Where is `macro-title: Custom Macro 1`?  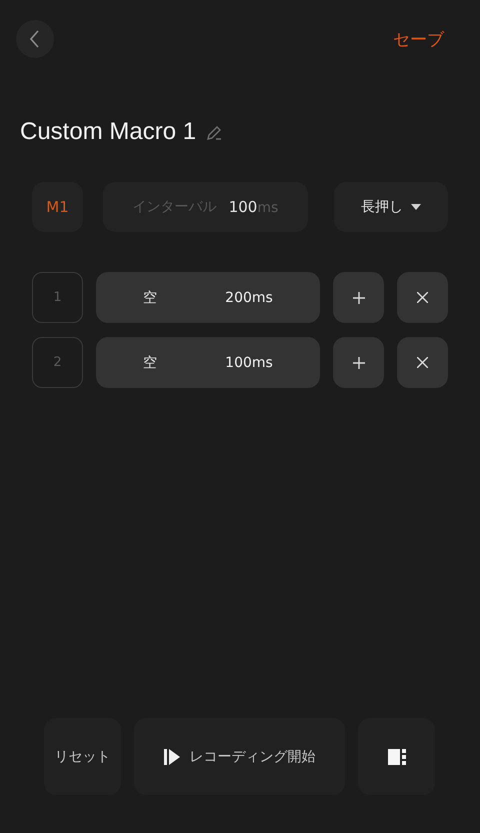 macro-title: Custom Macro 1 is located at coordinates (108, 132).